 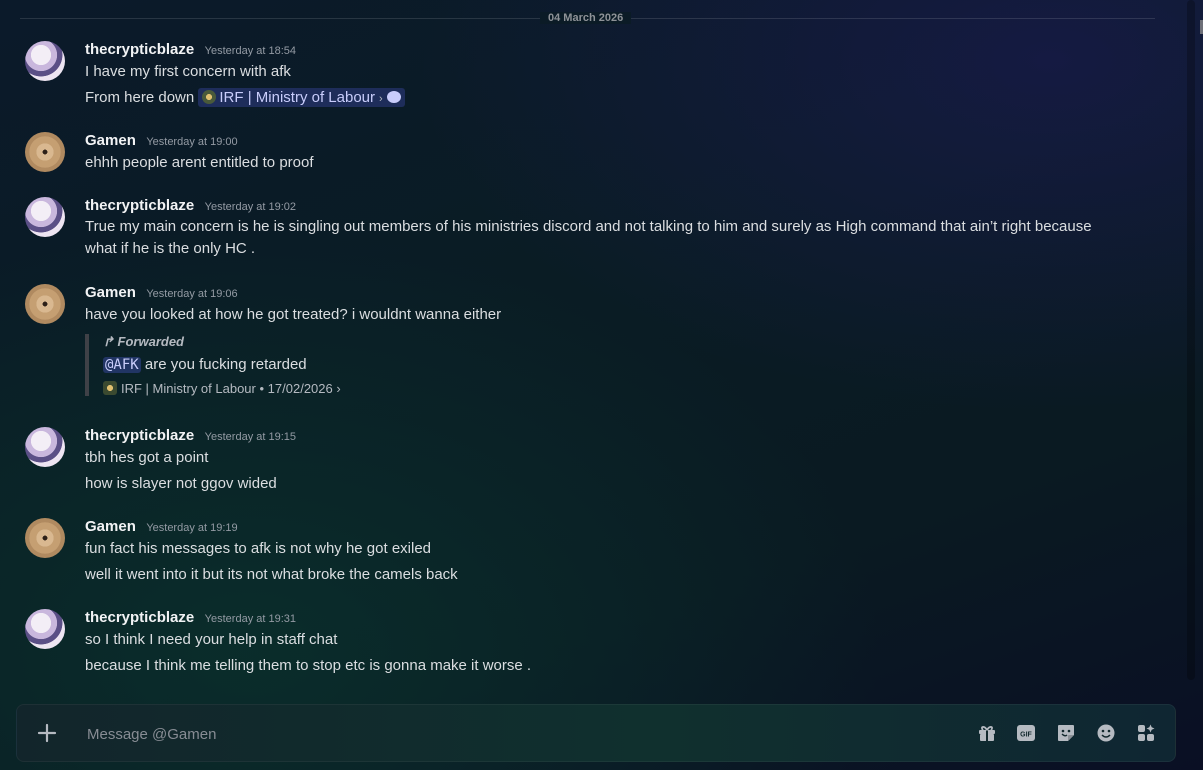 I want to click on forwarded-text: are you fucking retarded, so click(x=225, y=364).